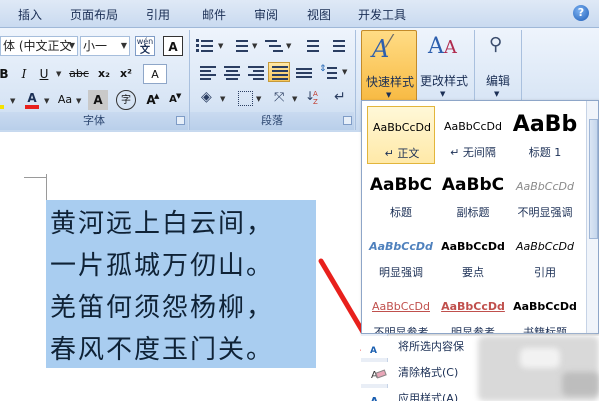 Image resolution: width=599 pixels, height=401 pixels. I want to click on subscript-button: x₂, so click(104, 74).